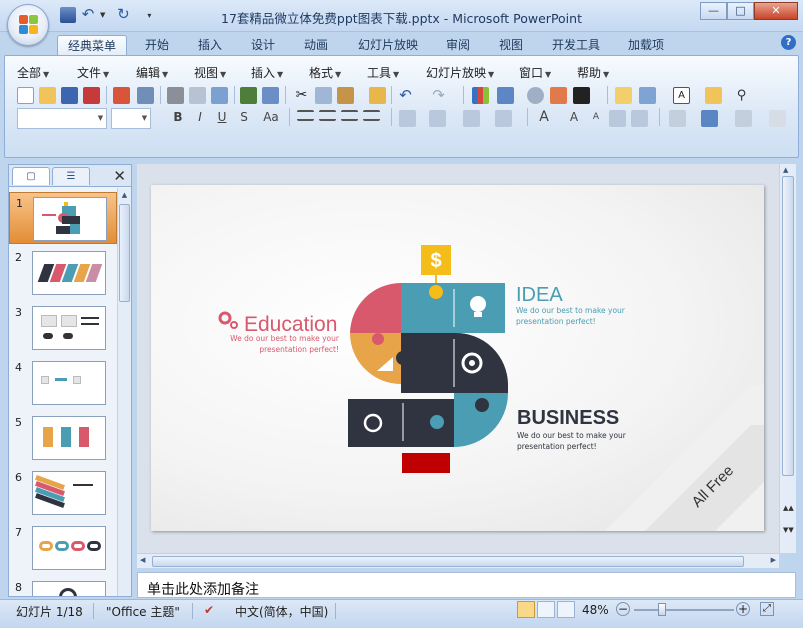  What do you see at coordinates (743, 609) in the screenshot?
I see `zoom-in-icon: +` at bounding box center [743, 609].